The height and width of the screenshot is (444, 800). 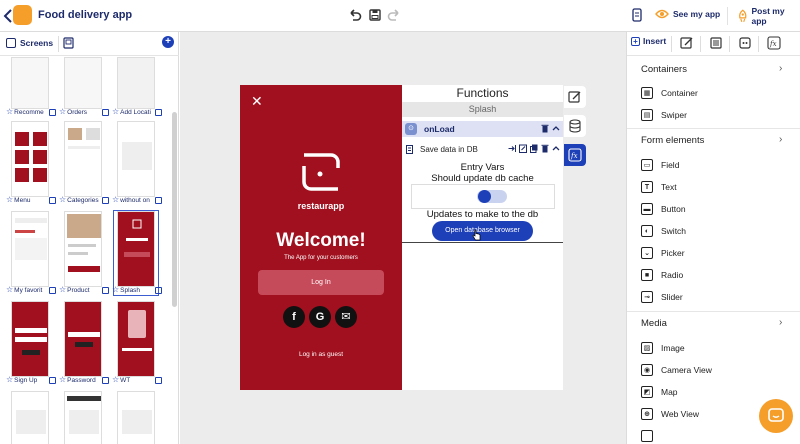 What do you see at coordinates (321, 282) in the screenshot?
I see `log-in-button: Log In` at bounding box center [321, 282].